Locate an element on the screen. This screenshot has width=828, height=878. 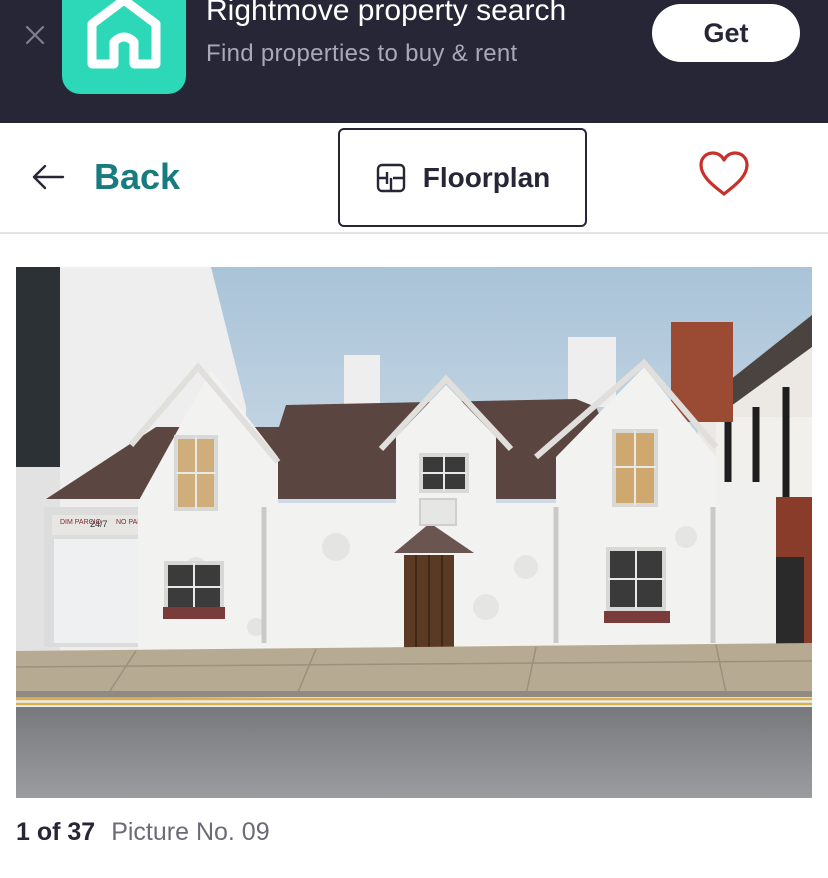
photo-counter: 1 of 37 is located at coordinates (56, 832).